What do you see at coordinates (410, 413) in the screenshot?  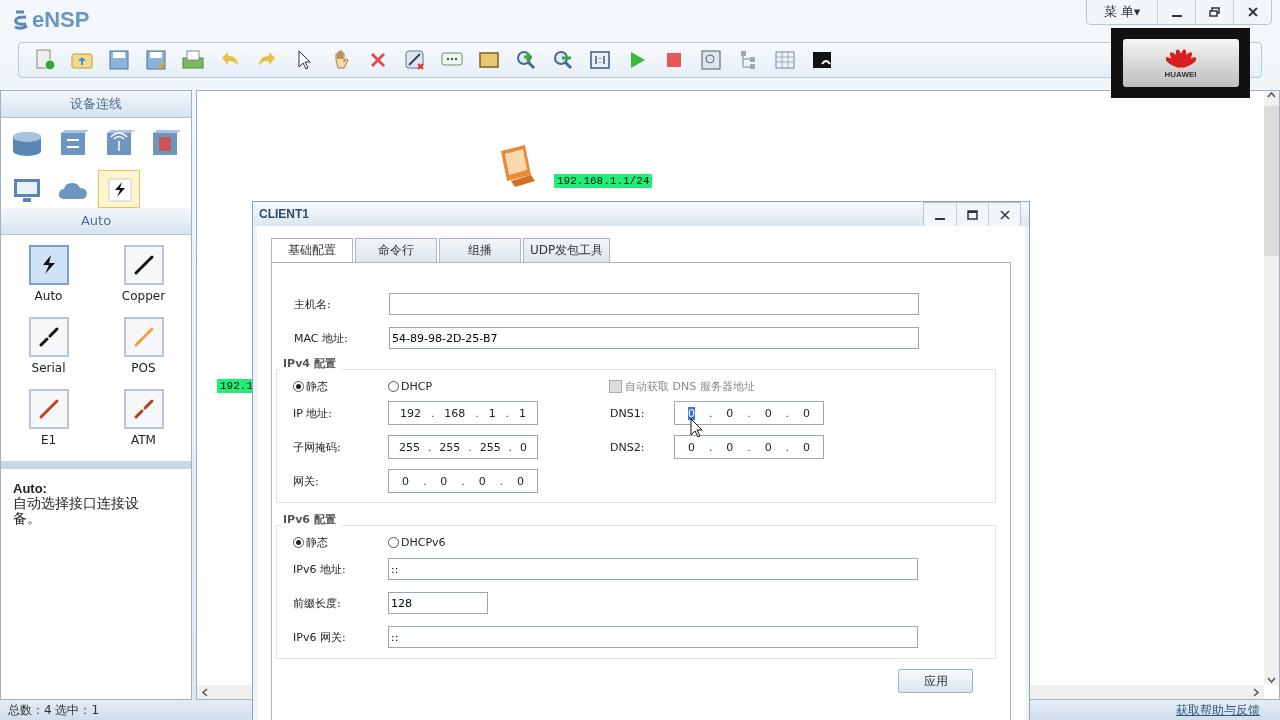 I see `octet: 192` at bounding box center [410, 413].